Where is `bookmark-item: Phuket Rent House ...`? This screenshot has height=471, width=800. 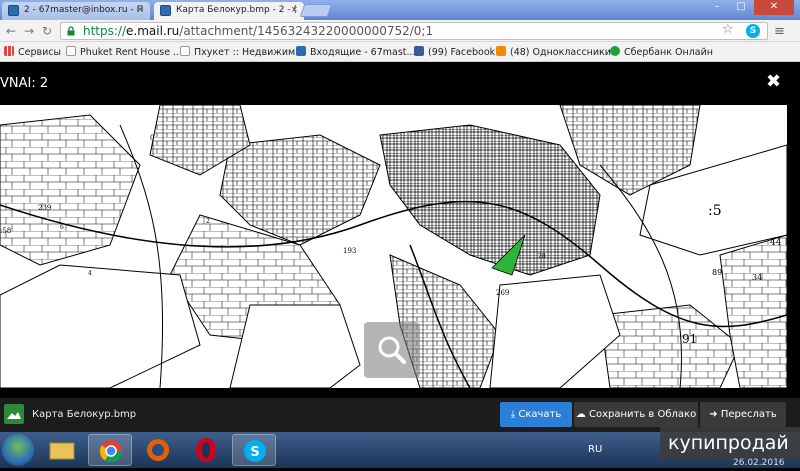 bookmark-item: Phuket Rent House ... is located at coordinates (124, 52).